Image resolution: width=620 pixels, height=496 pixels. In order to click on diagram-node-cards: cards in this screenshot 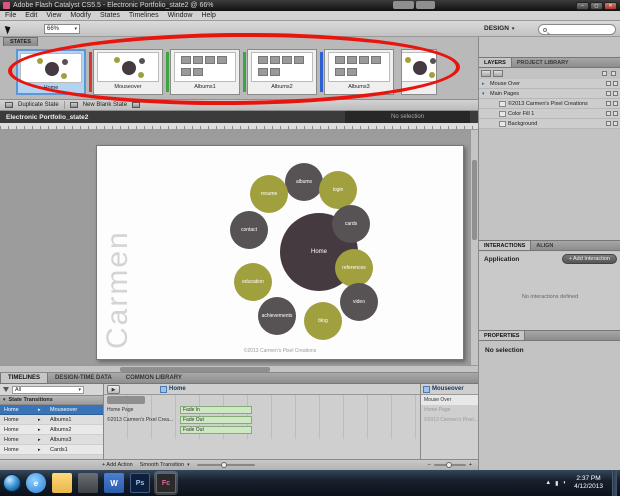, I will do `click(351, 224)`.